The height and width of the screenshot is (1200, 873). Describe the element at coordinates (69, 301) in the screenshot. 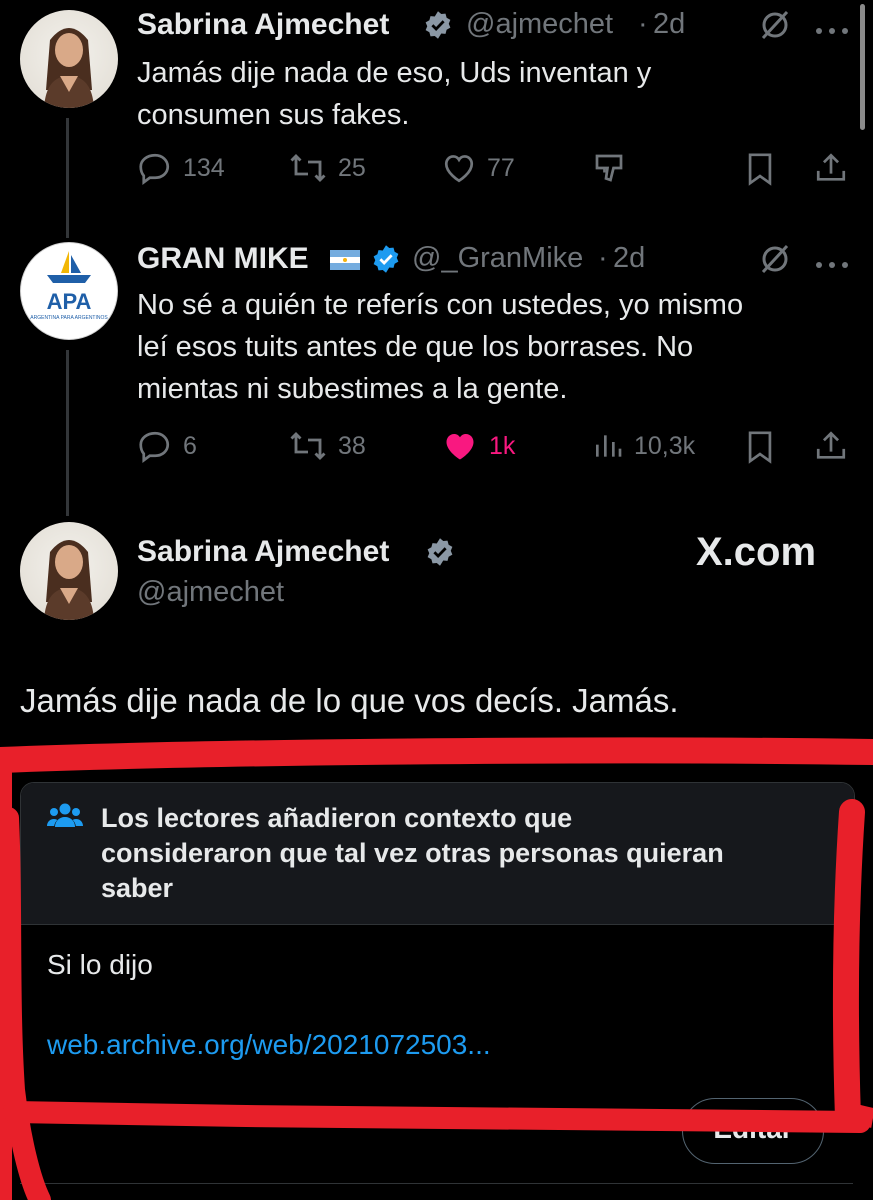

I see `apa-logo-text: APA` at that location.